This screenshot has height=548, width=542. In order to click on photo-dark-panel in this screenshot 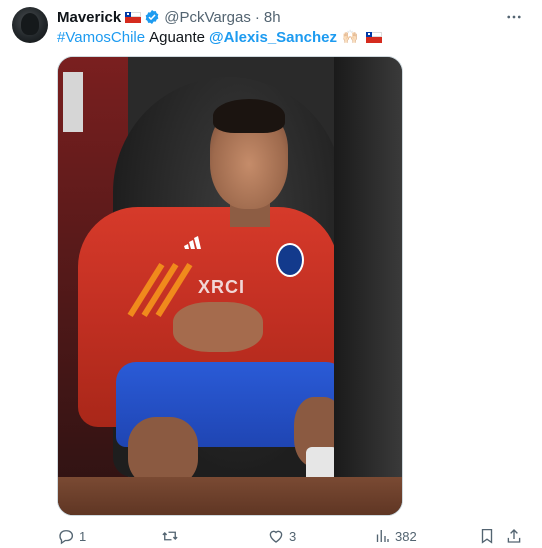, I will do `click(368, 286)`.